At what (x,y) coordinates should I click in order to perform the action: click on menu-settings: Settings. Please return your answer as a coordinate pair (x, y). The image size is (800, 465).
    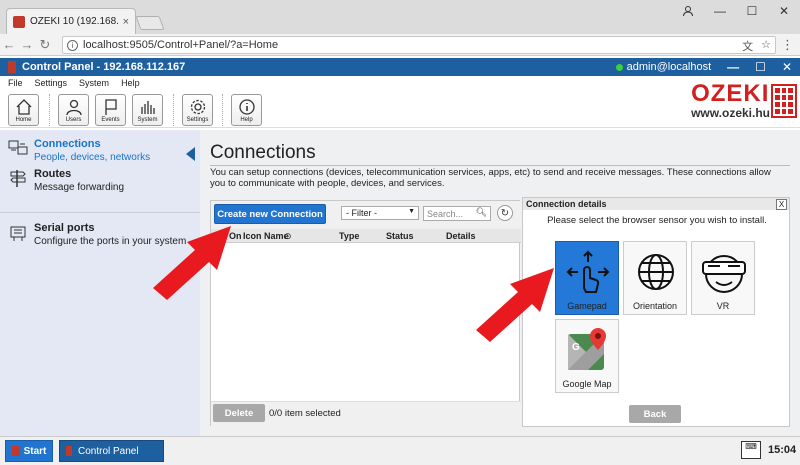
    Looking at the image, I should click on (51, 83).